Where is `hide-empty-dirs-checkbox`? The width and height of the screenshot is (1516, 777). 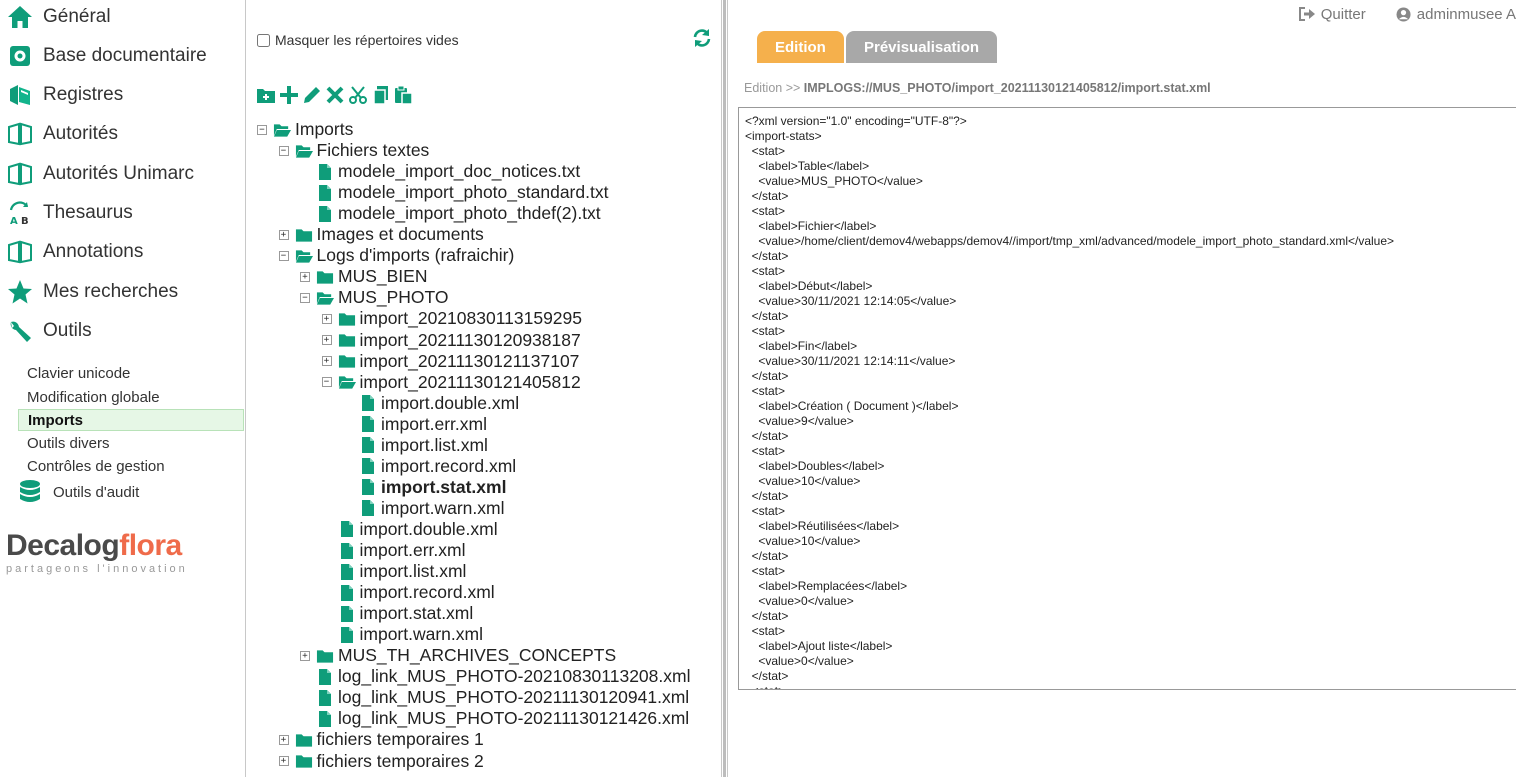
hide-empty-dirs-checkbox is located at coordinates (263, 40).